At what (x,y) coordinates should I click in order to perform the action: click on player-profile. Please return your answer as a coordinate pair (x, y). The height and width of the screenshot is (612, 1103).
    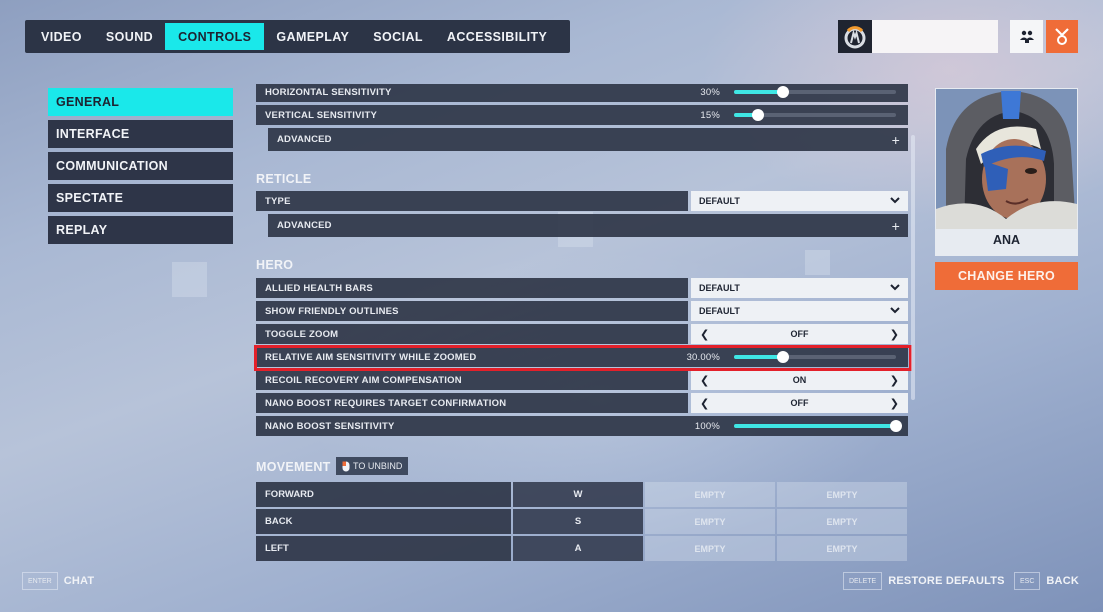
    Looking at the image, I should click on (918, 36).